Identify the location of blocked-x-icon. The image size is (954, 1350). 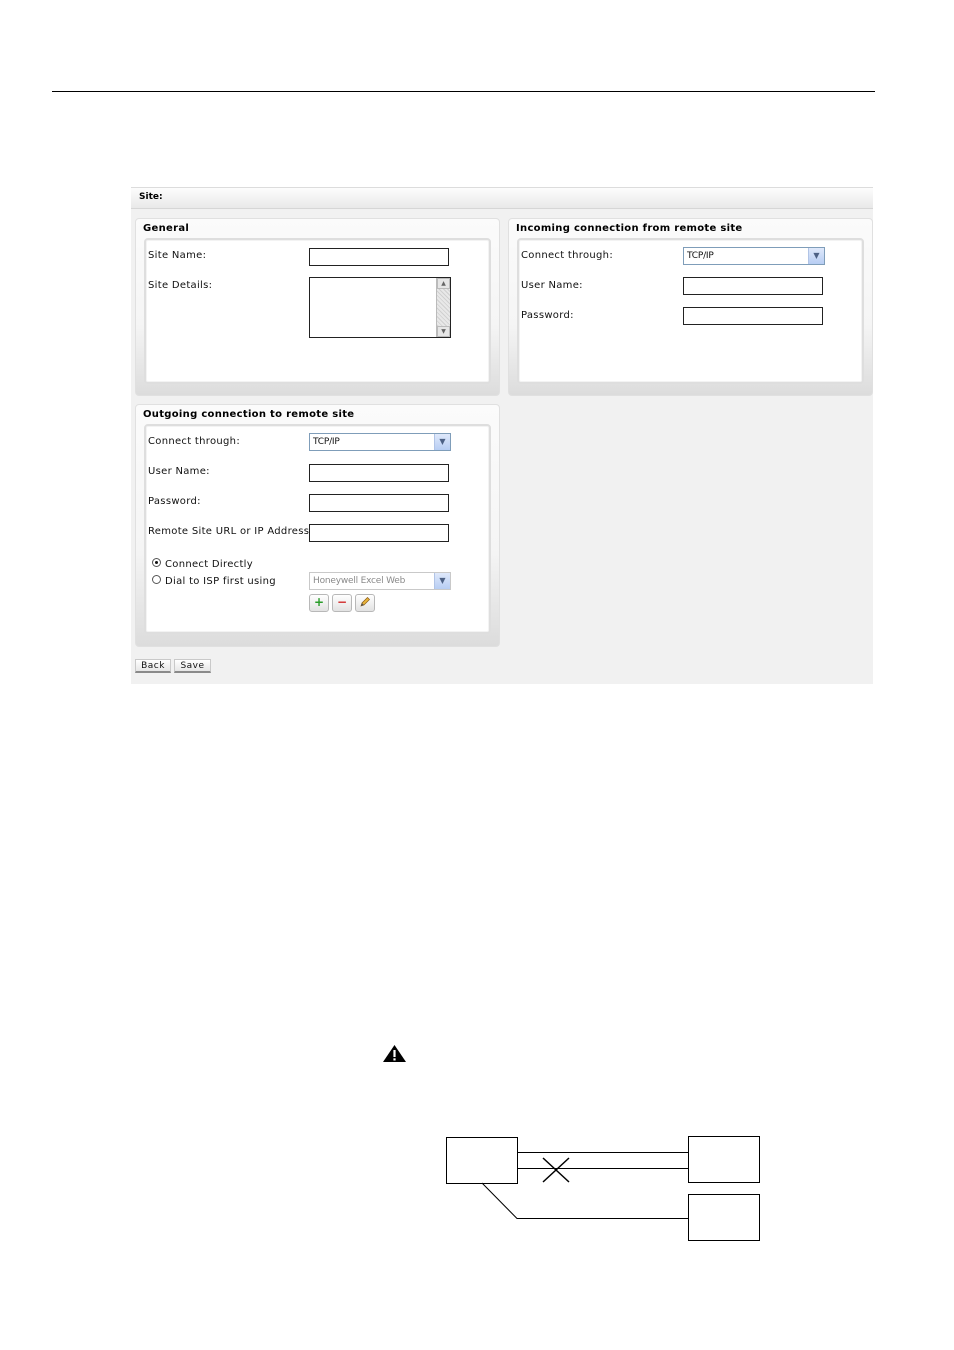
(556, 1170).